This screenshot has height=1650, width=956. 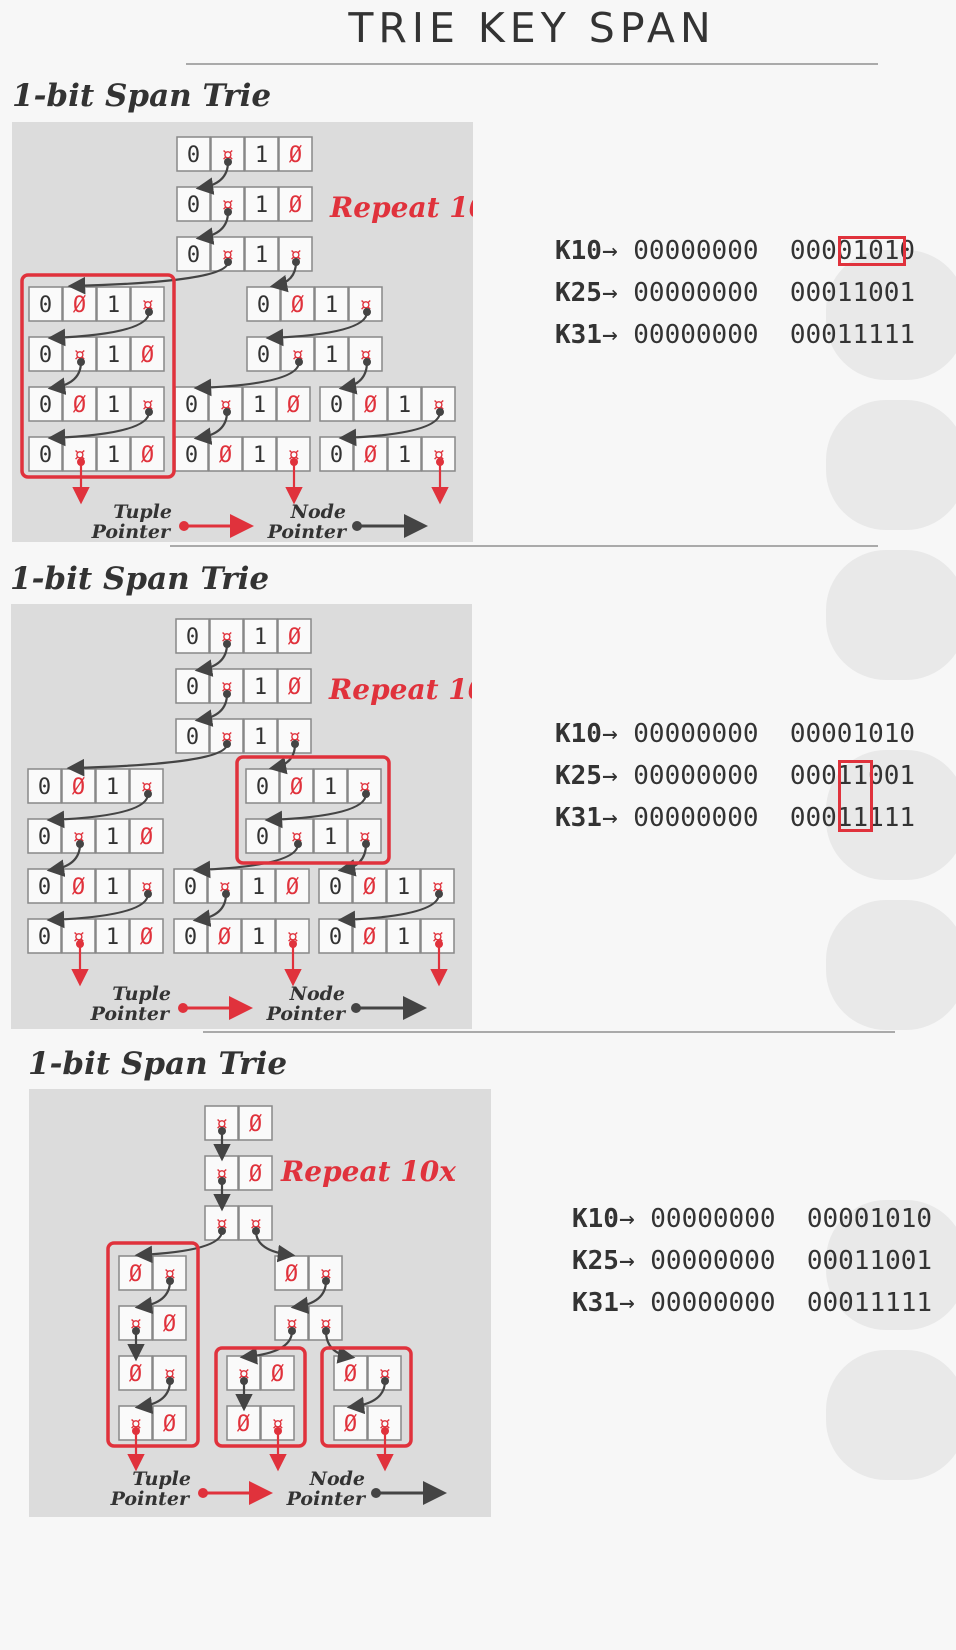 I want to click on title-rule, so click(x=532, y=64).